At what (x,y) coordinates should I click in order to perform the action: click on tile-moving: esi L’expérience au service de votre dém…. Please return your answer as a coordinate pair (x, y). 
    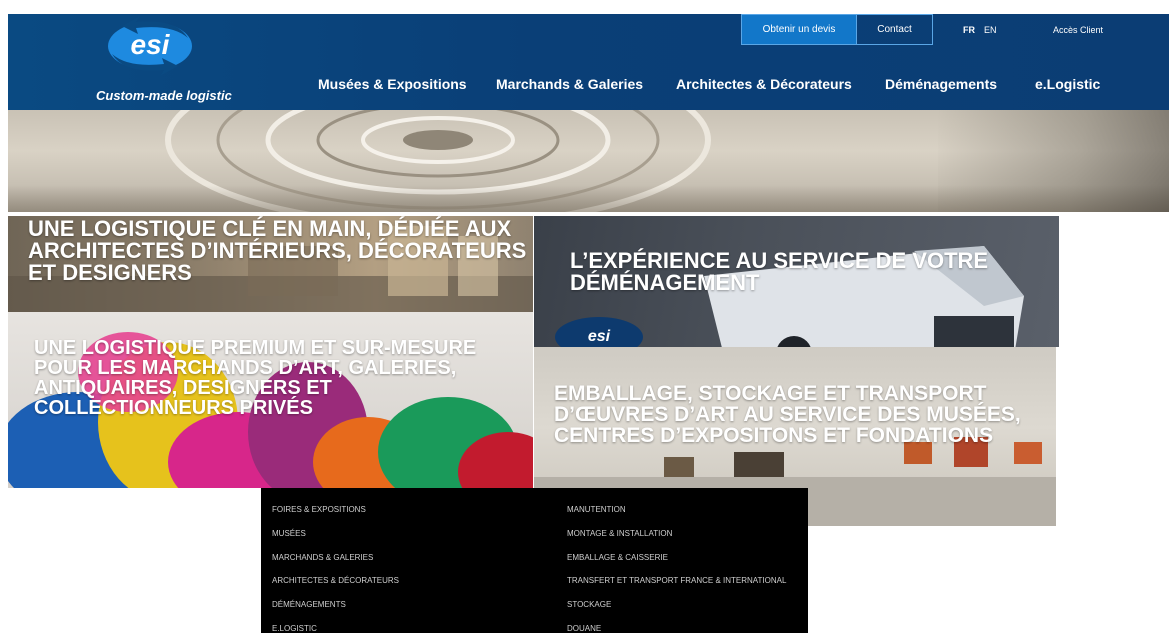
    Looking at the image, I should click on (796, 281).